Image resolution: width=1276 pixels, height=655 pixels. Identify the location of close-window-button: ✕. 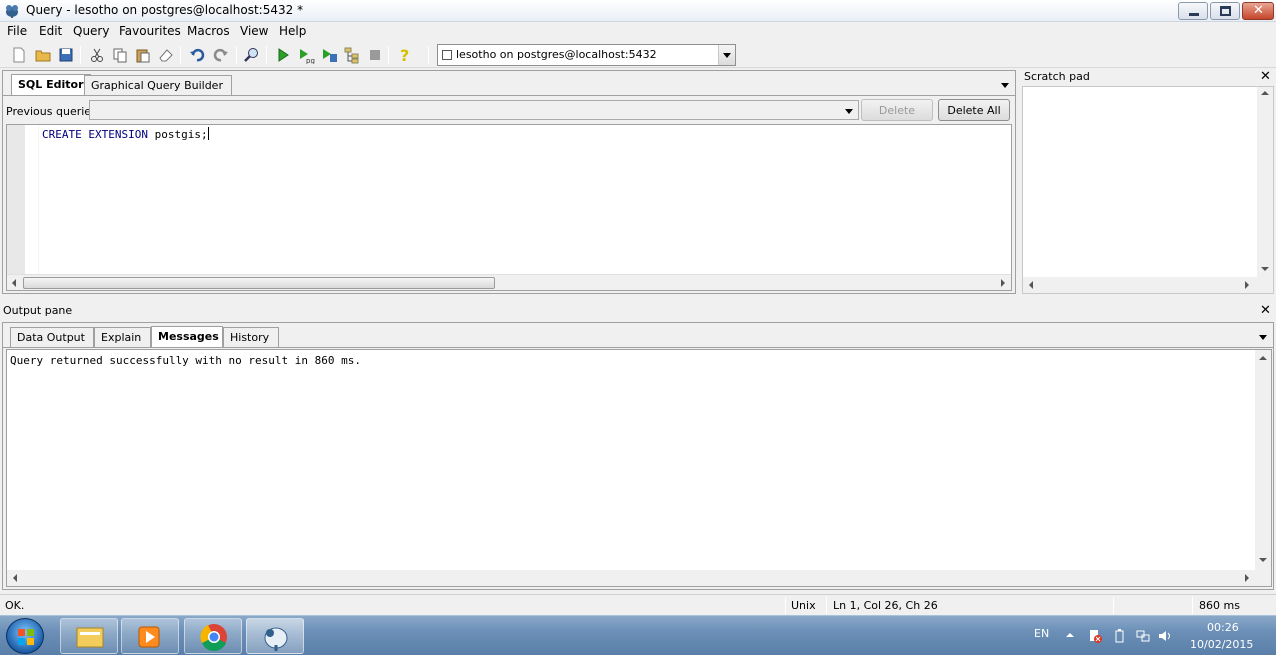
(1258, 11).